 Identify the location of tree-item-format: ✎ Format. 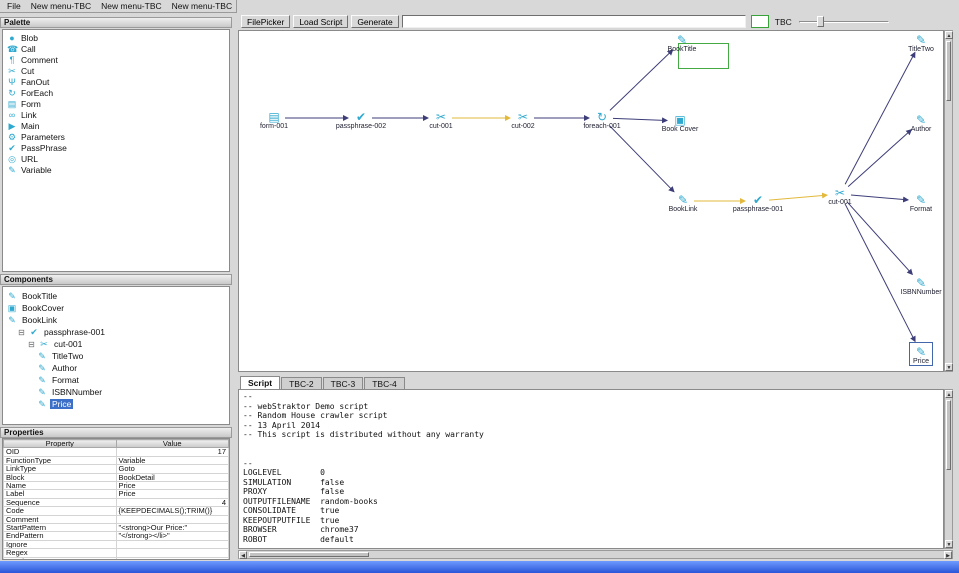
(116, 380).